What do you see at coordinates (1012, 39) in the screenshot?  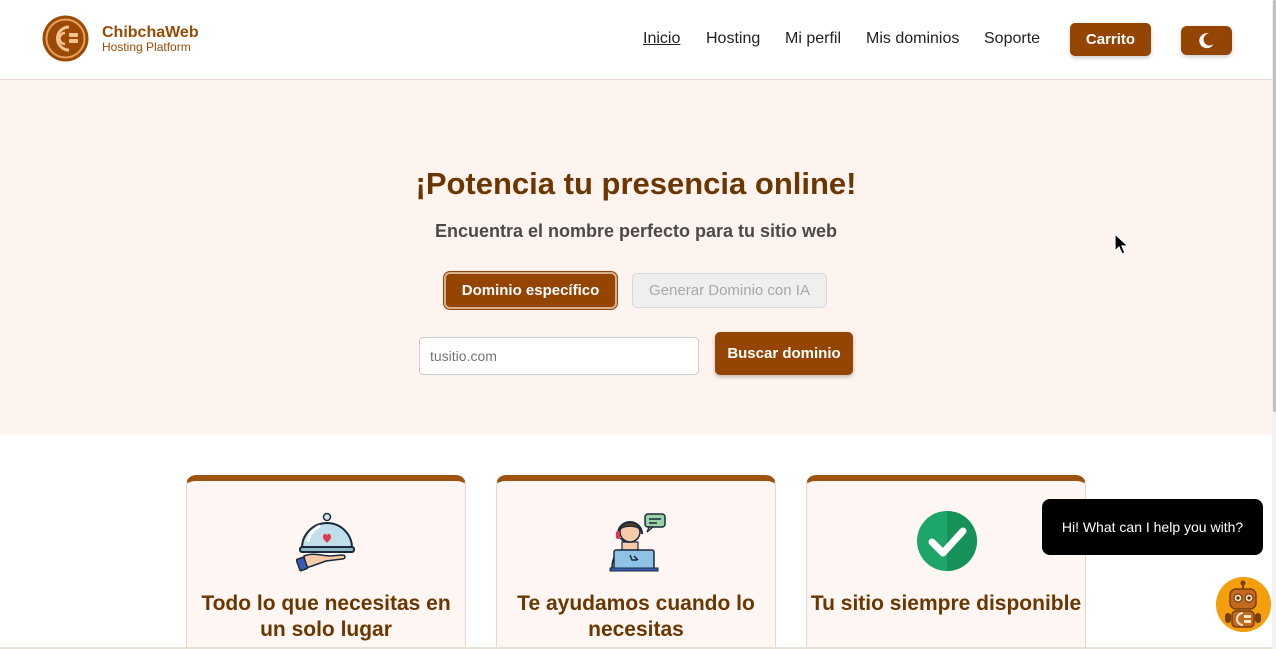 I see `nav-link-soporte: Soporte` at bounding box center [1012, 39].